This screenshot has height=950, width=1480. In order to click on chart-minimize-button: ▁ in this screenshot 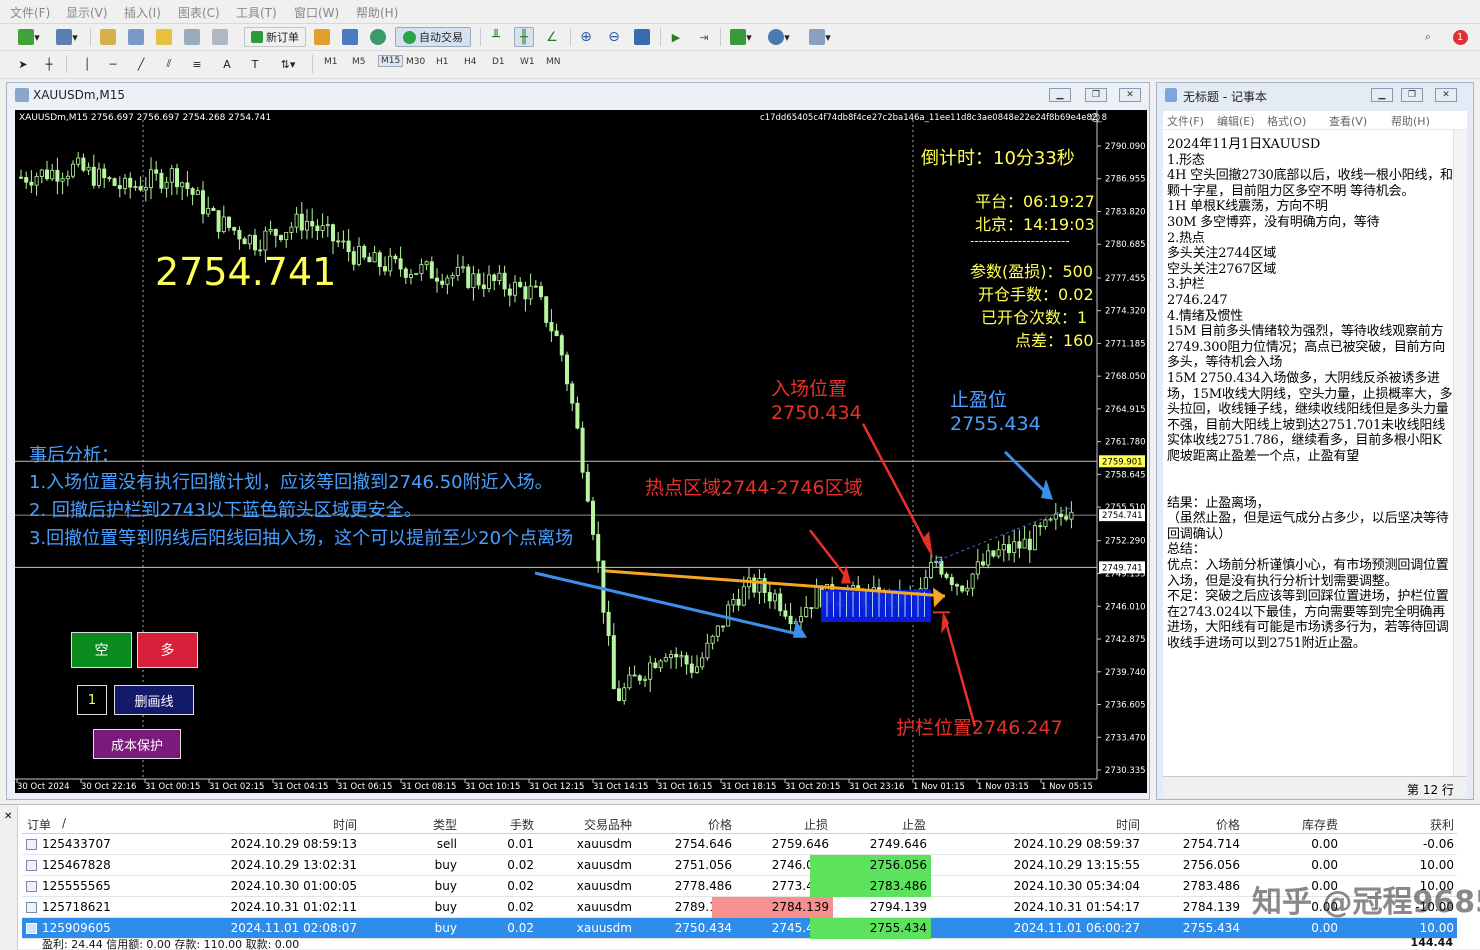, I will do `click(1060, 95)`.